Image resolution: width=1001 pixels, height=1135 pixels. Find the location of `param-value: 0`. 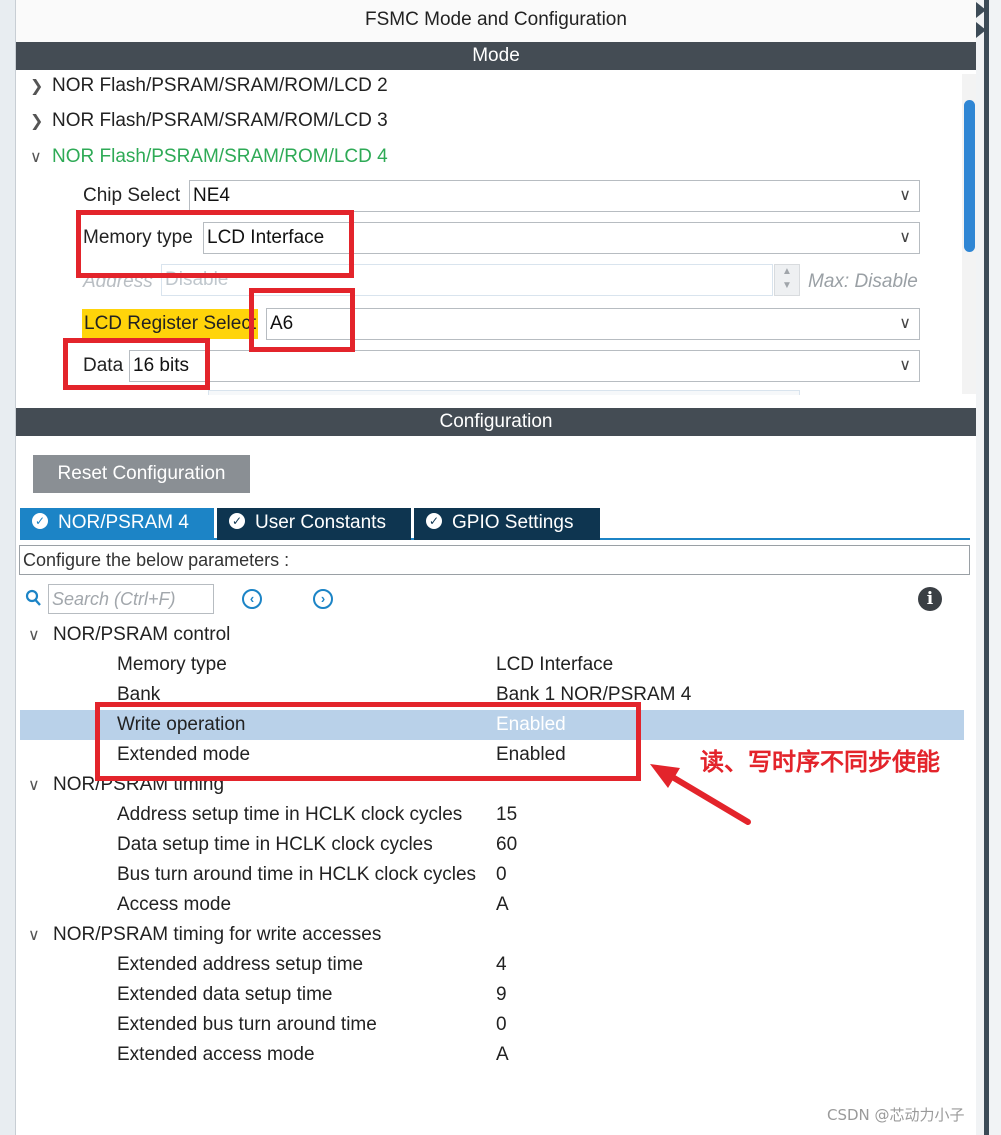

param-value: 0 is located at coordinates (501, 874).